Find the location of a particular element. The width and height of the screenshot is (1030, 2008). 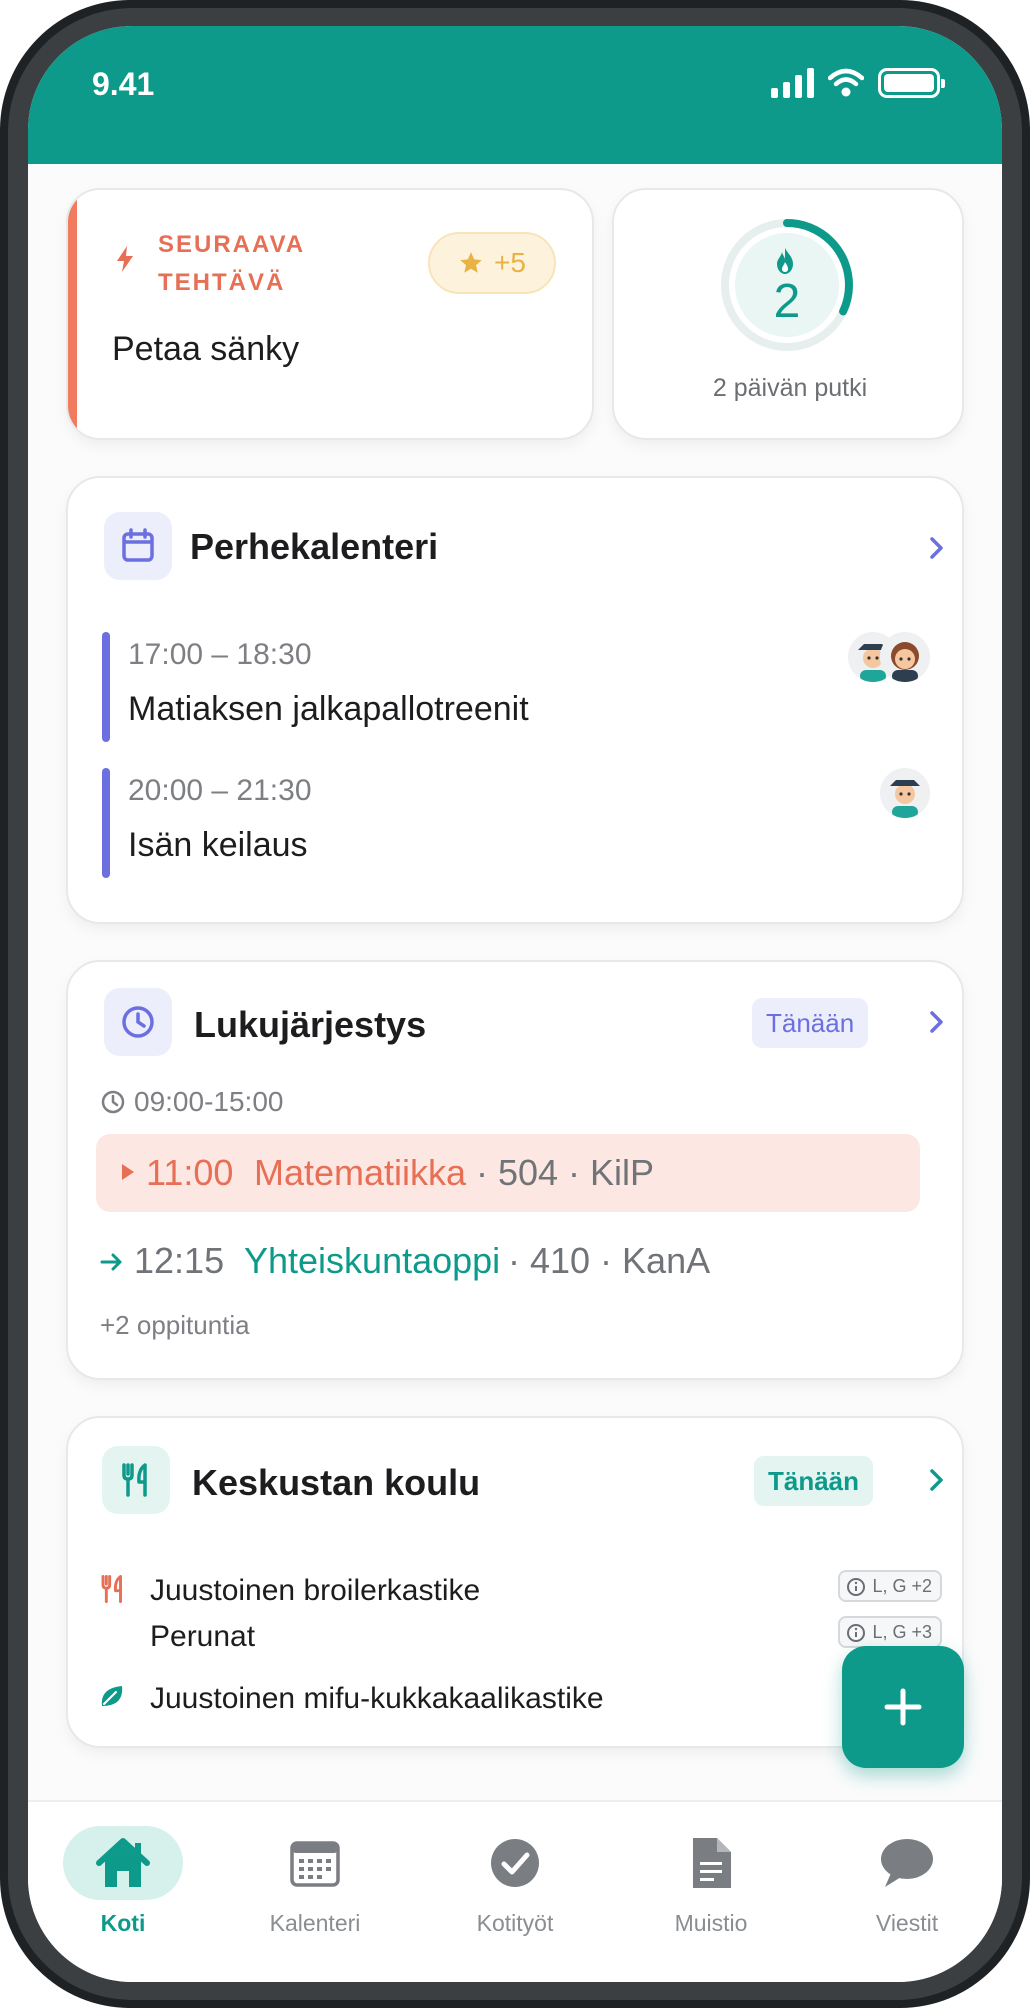

cutlery-icon is located at coordinates (134, 1480).